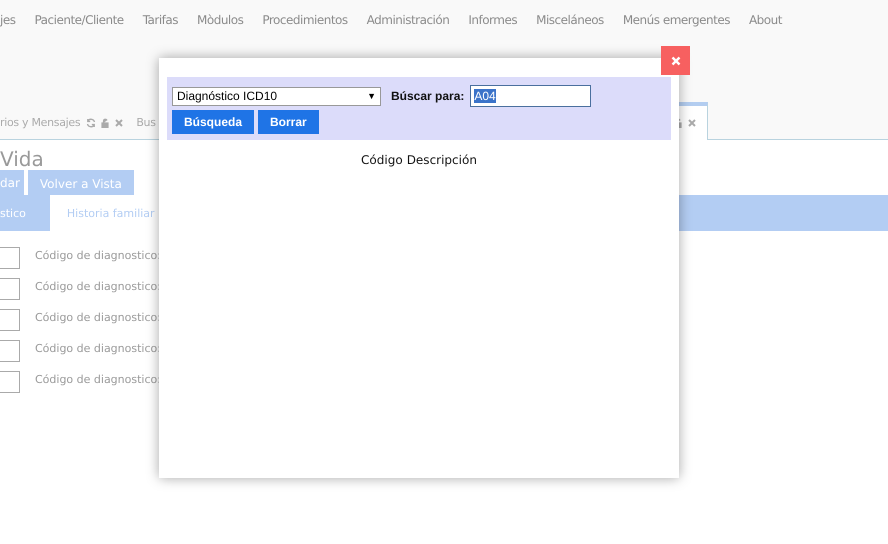 This screenshot has width=888, height=544. I want to click on menu-item: Procedimientos, so click(305, 20).